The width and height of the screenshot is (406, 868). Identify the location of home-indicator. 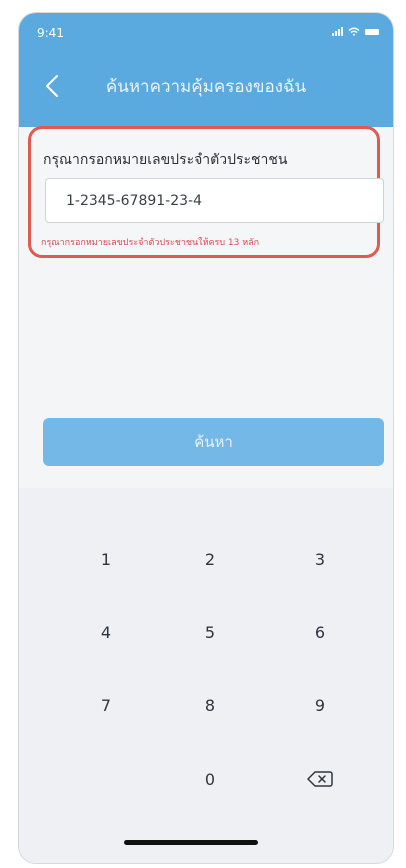
(191, 842).